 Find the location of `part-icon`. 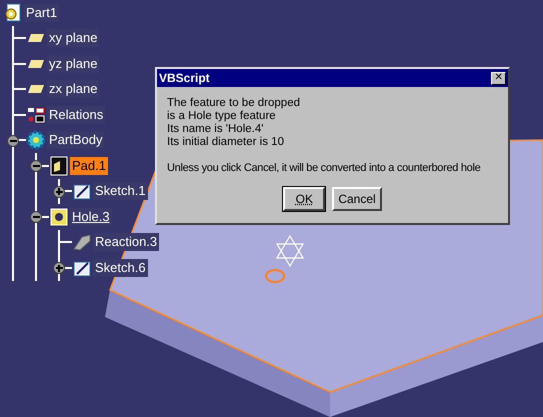

part-icon is located at coordinates (13, 12).